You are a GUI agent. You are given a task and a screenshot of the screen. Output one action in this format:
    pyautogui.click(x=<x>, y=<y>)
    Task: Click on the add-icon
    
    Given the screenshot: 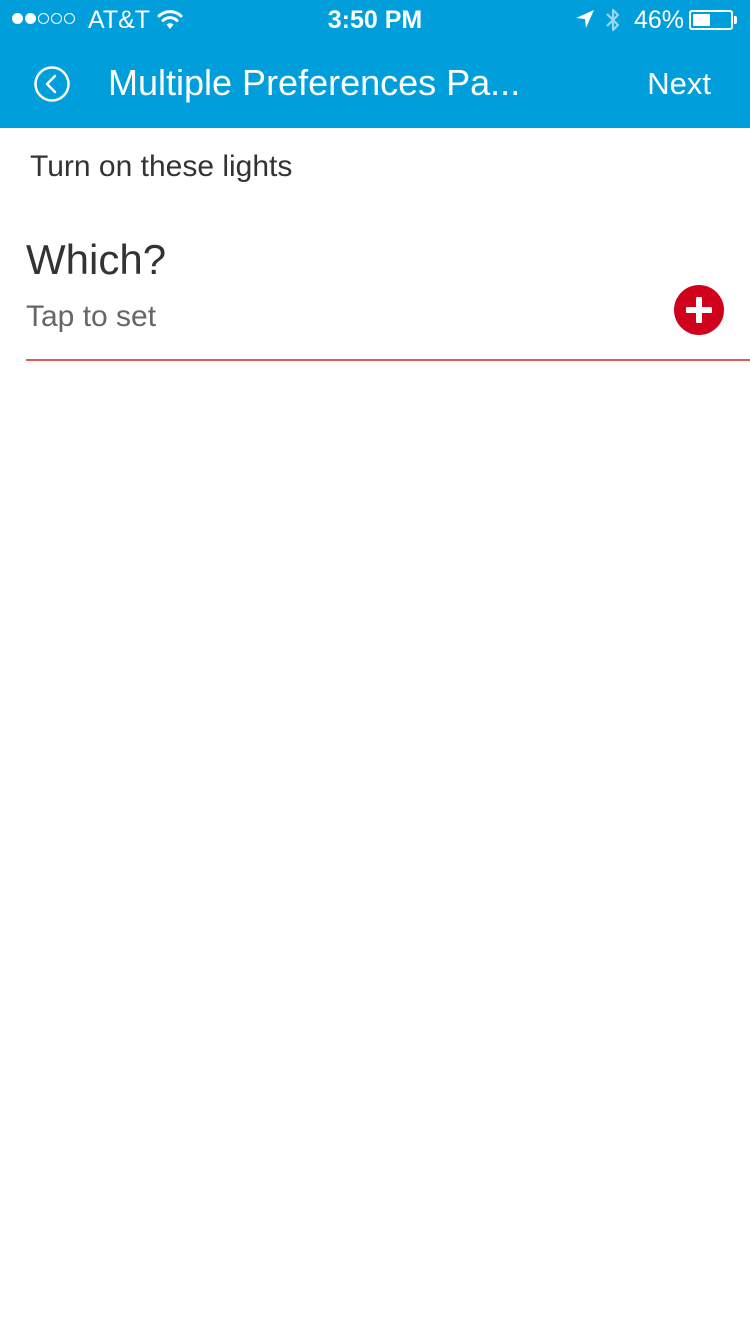 What is the action you would take?
    pyautogui.click(x=699, y=310)
    